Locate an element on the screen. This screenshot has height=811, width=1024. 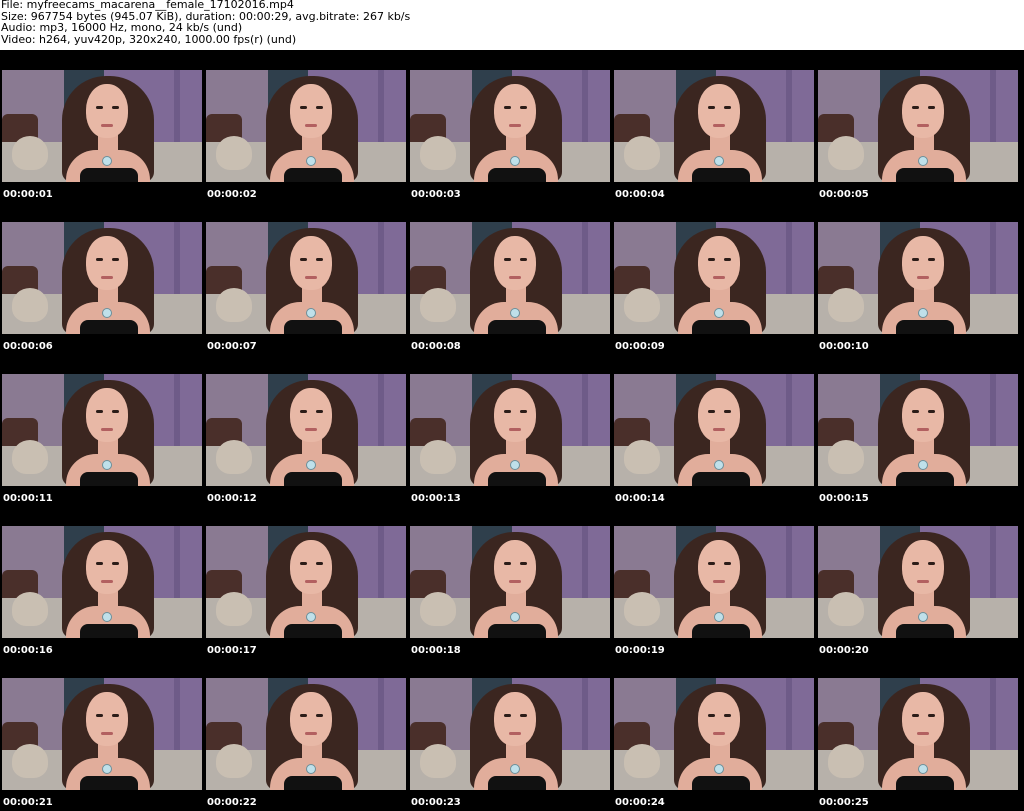
video-thumbnail: 00:00:22 is located at coordinates (306, 734).